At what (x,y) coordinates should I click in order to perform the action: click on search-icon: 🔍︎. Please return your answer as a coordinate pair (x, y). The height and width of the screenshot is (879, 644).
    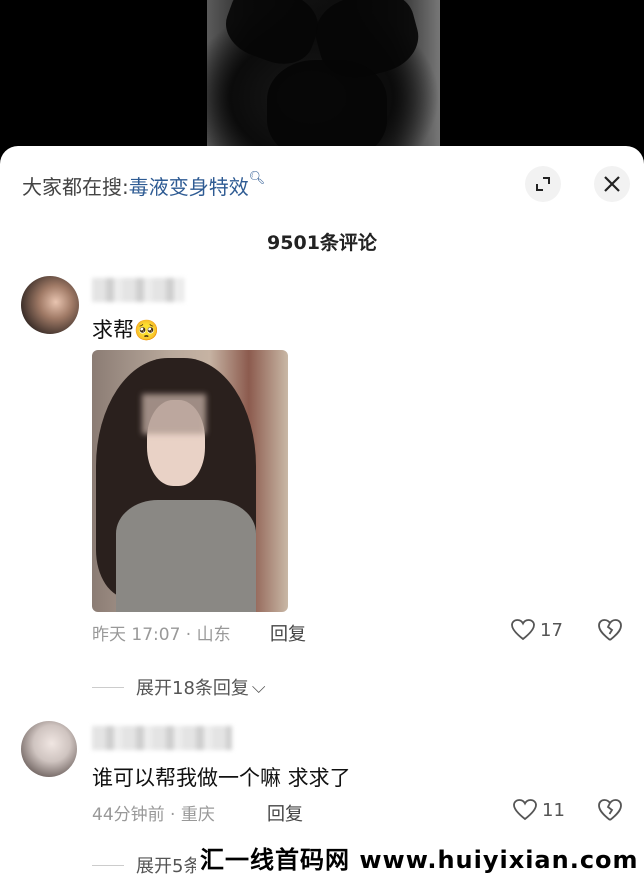
    Looking at the image, I should click on (257, 178).